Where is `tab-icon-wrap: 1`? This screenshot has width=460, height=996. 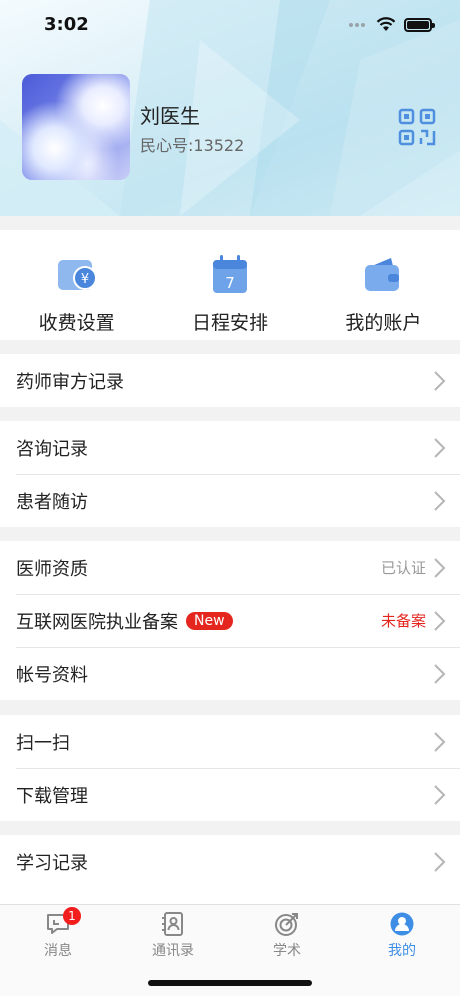
tab-icon-wrap: 1 is located at coordinates (63, 922).